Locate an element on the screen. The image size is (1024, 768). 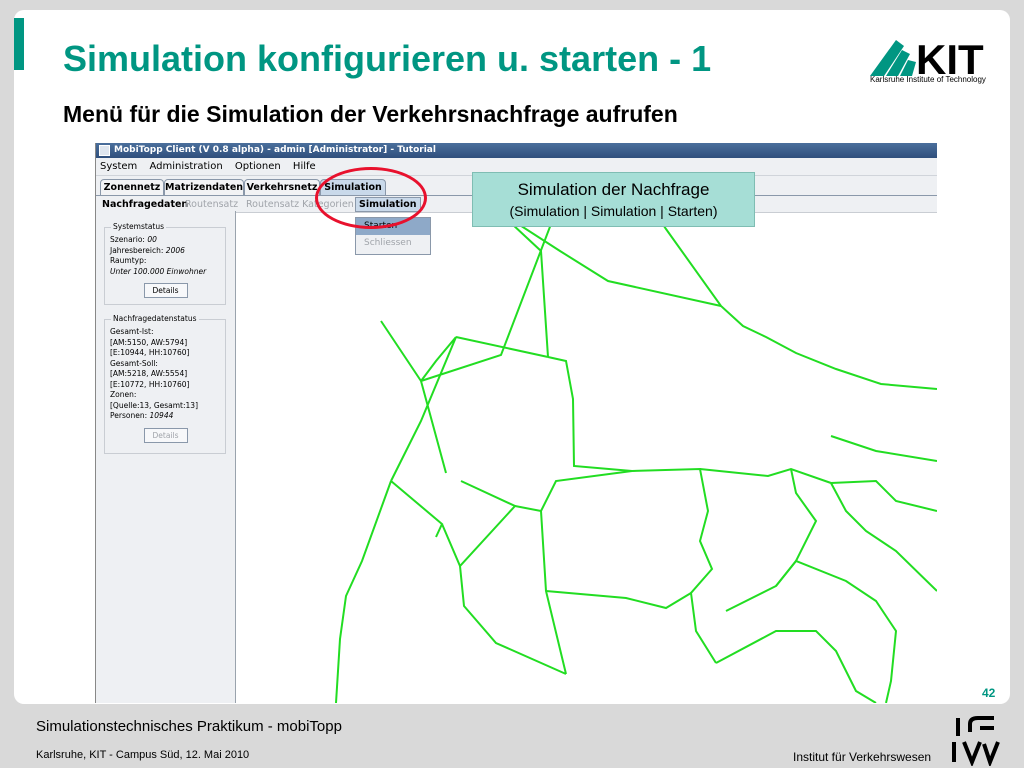
ivt-logo-icon is located at coordinates (976, 741).